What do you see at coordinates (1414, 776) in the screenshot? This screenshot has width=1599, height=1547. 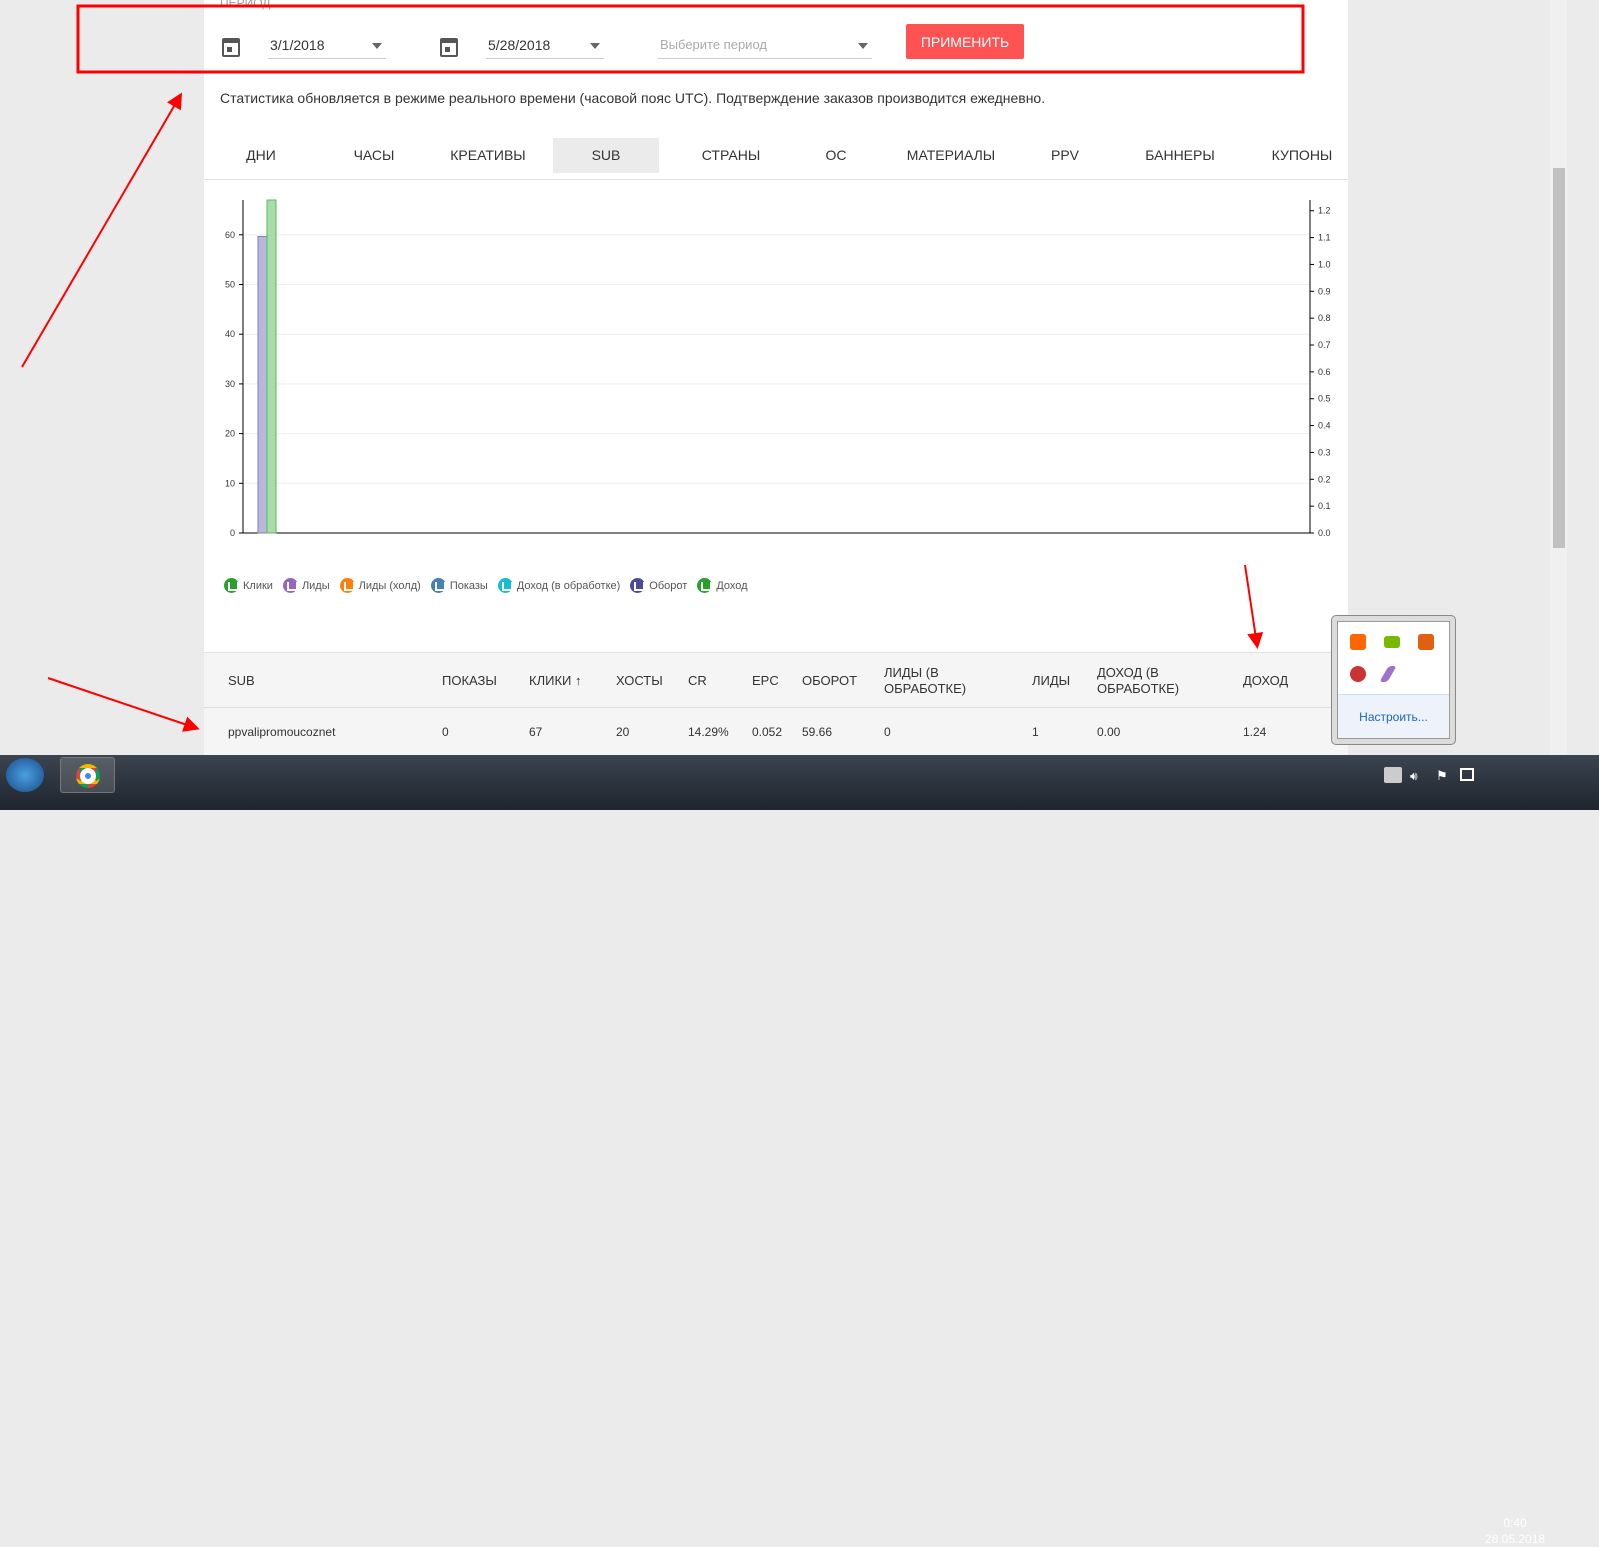 I see `volume-icon: 🔊︎` at bounding box center [1414, 776].